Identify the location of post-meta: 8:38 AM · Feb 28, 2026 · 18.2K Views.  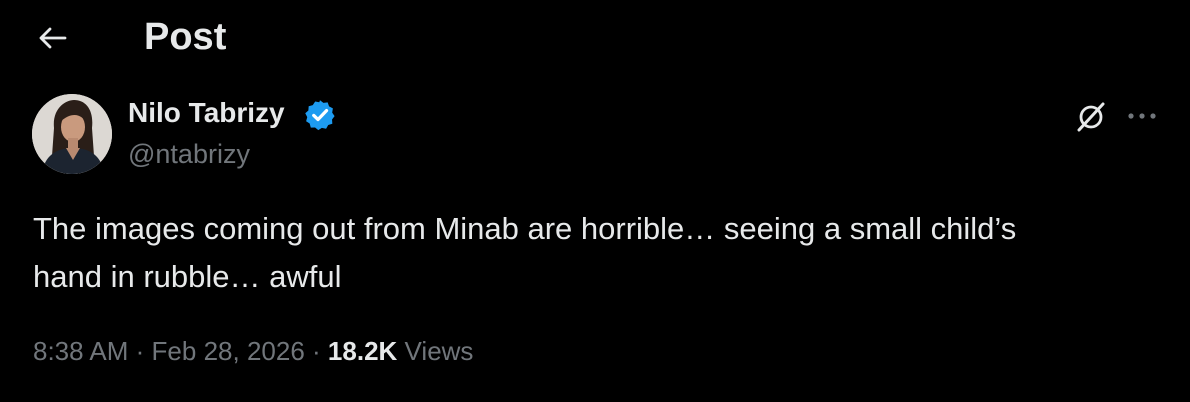
(253, 351).